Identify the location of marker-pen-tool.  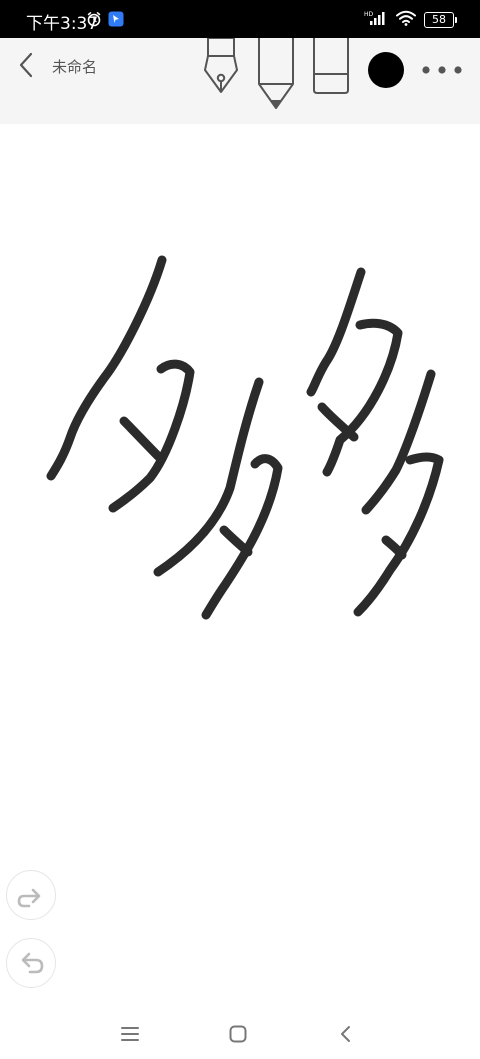
(276, 78).